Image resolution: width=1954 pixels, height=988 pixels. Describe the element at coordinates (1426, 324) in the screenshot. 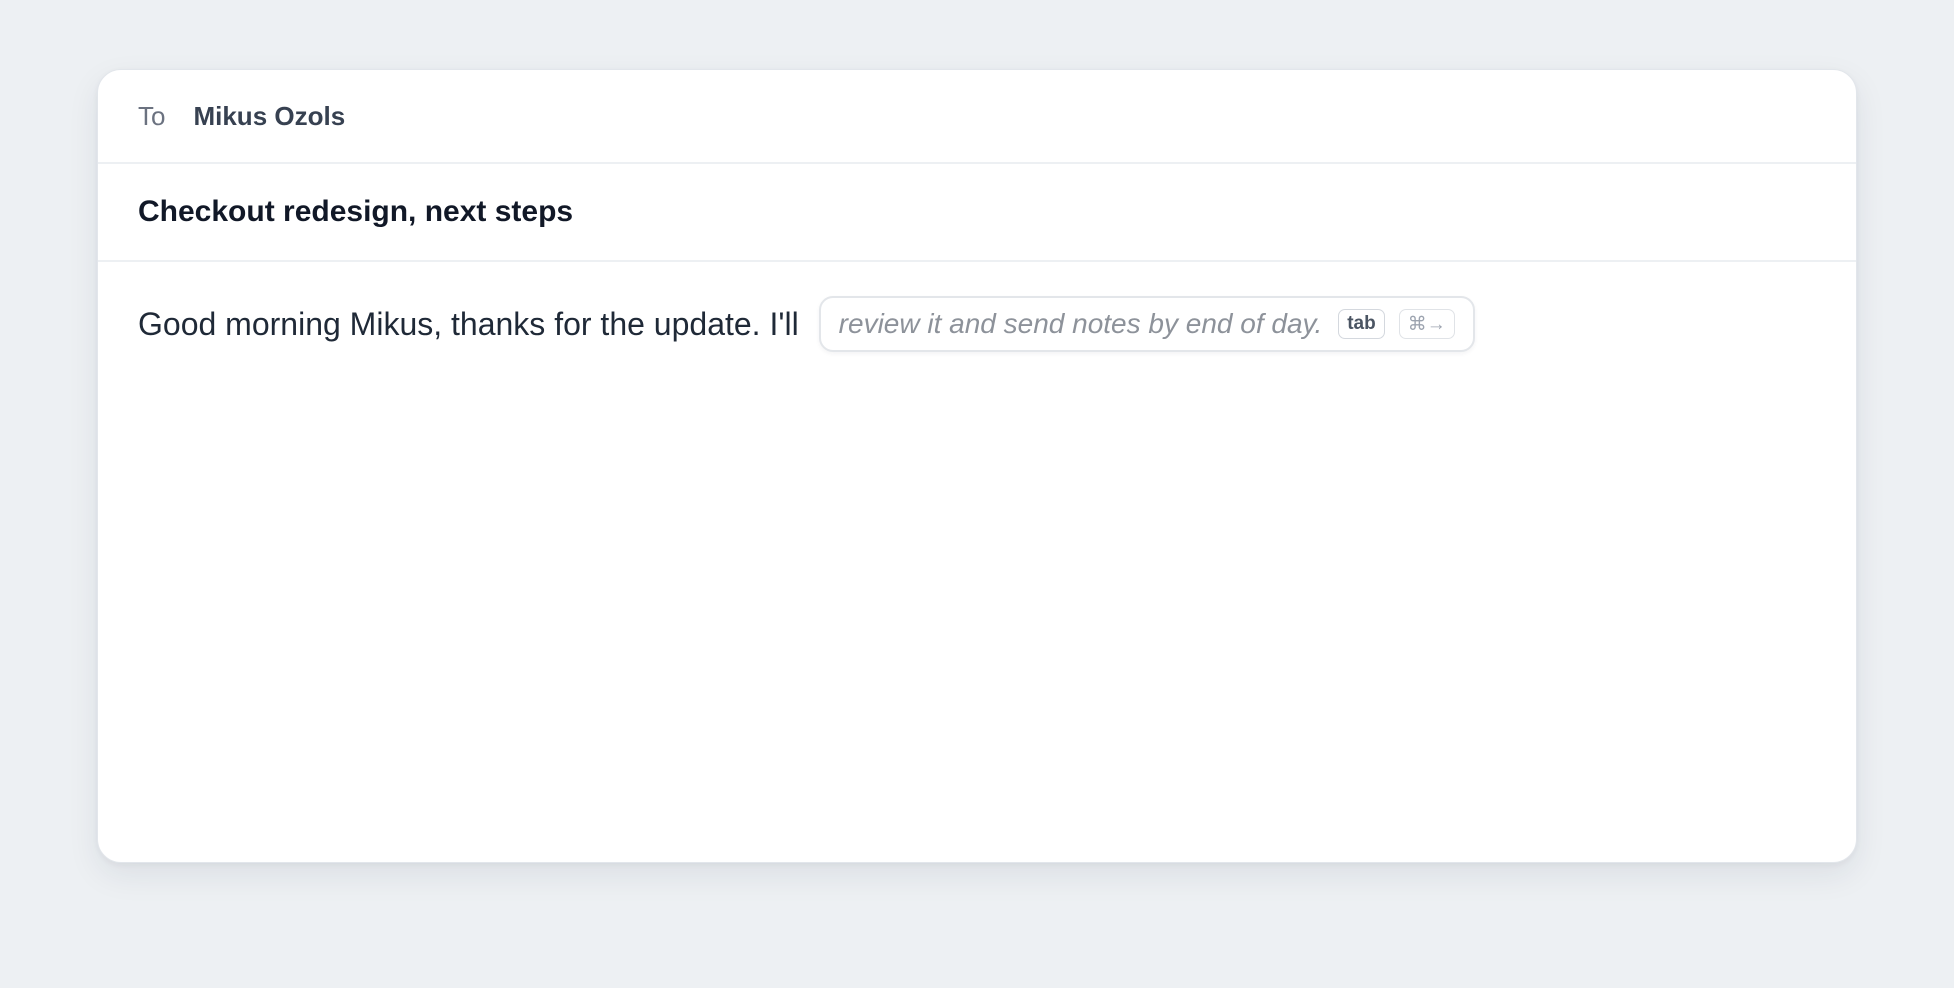

I see `cmd-arrow-key-hint: ⌘→` at that location.